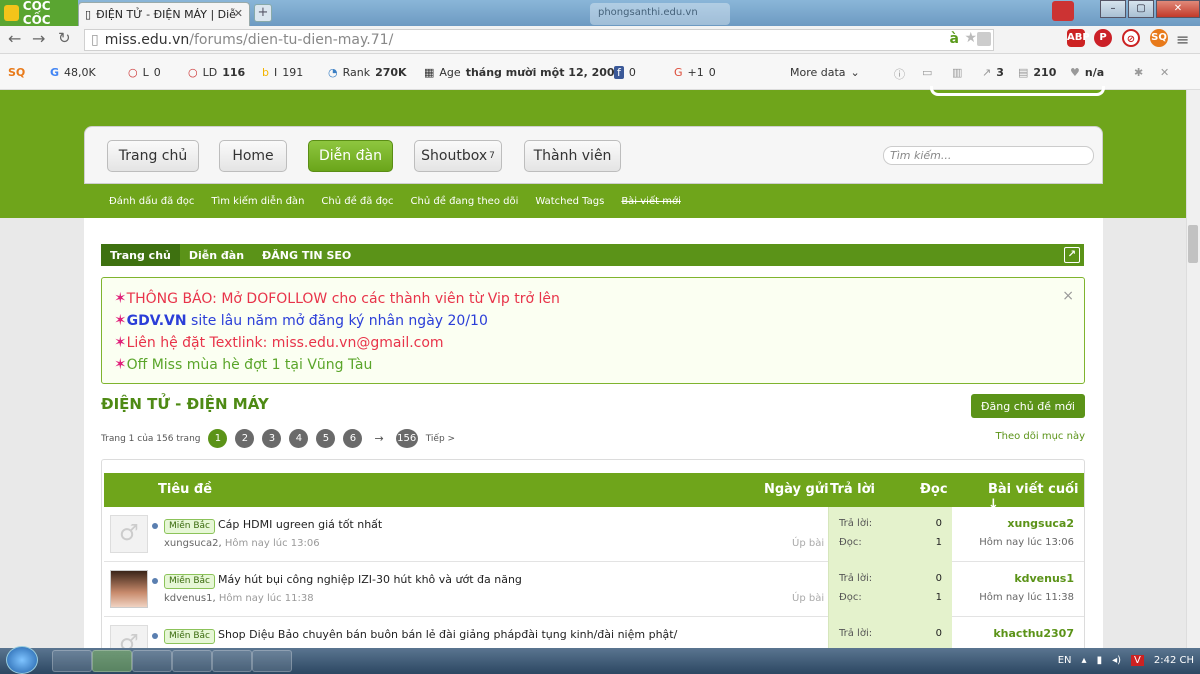 Image resolution: width=1200 pixels, height=674 pixels. What do you see at coordinates (1137, 660) in the screenshot?
I see `unikey-icon: V` at bounding box center [1137, 660].